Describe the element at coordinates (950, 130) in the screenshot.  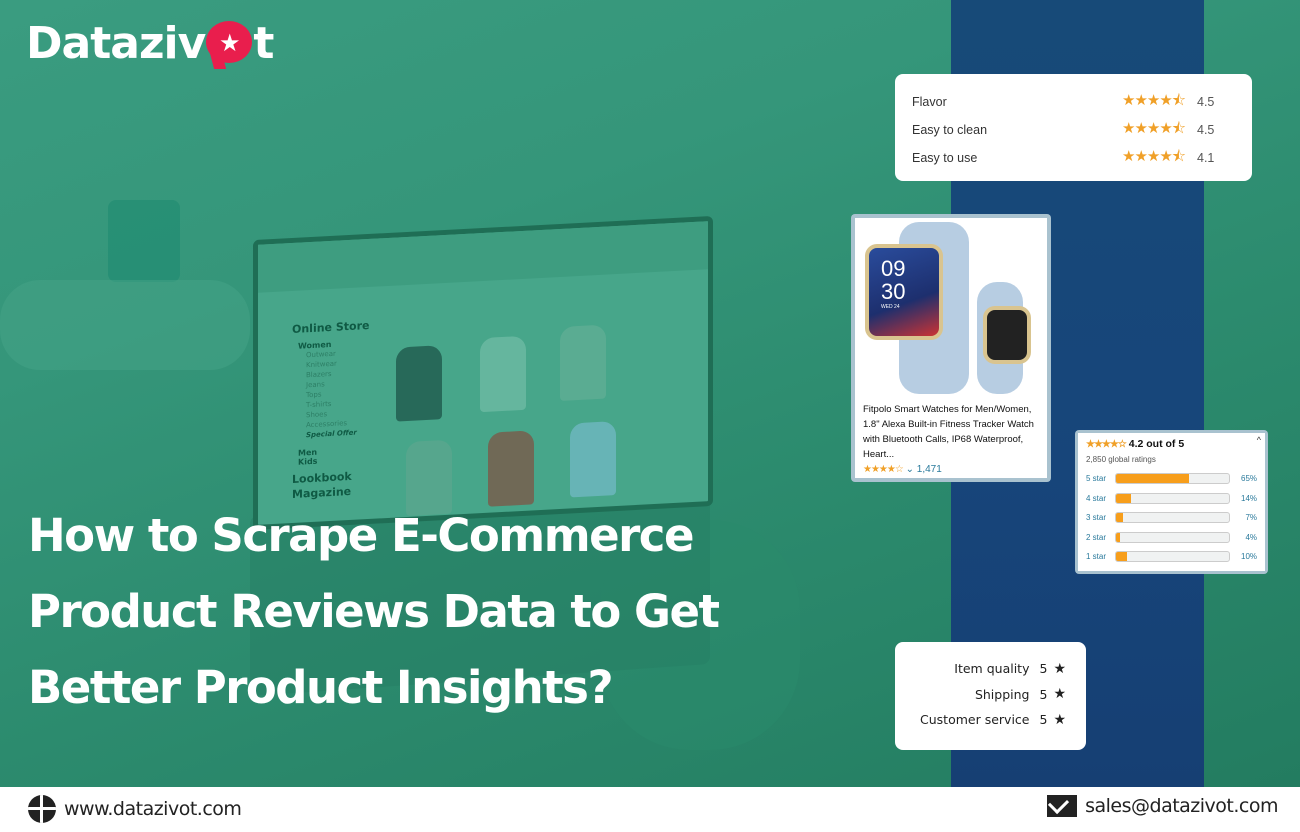
I see `attribute-label: Easy to clean` at that location.